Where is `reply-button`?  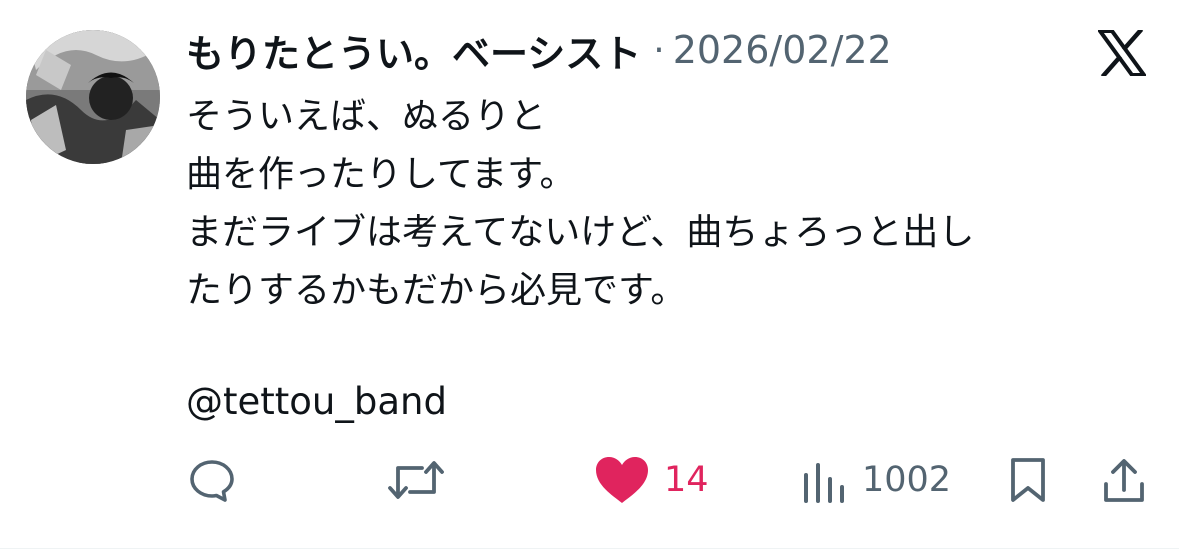
reply-button is located at coordinates (212, 480).